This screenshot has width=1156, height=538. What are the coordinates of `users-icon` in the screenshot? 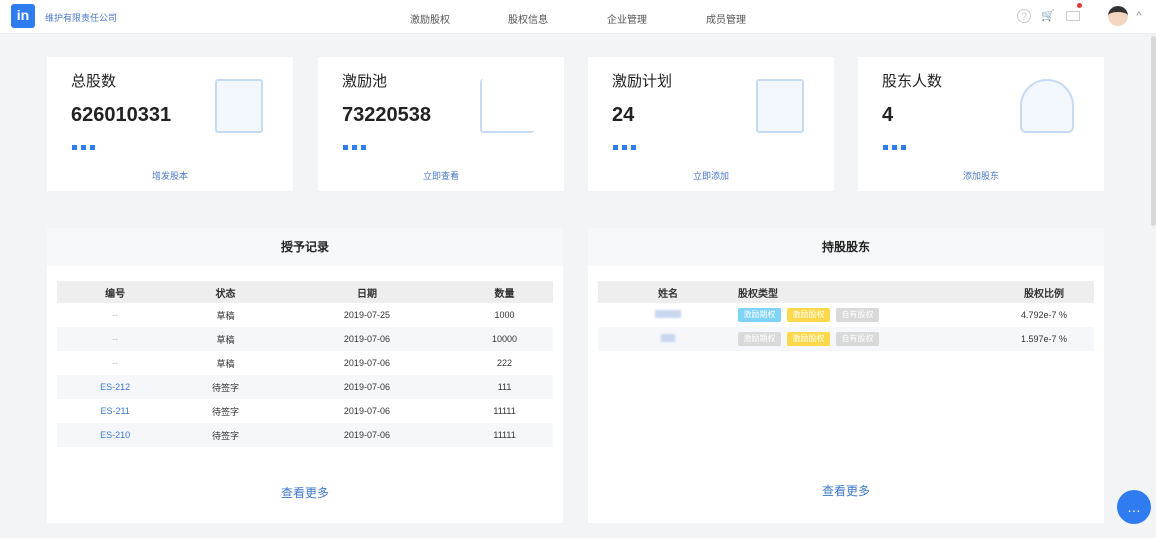 It's located at (1047, 106).